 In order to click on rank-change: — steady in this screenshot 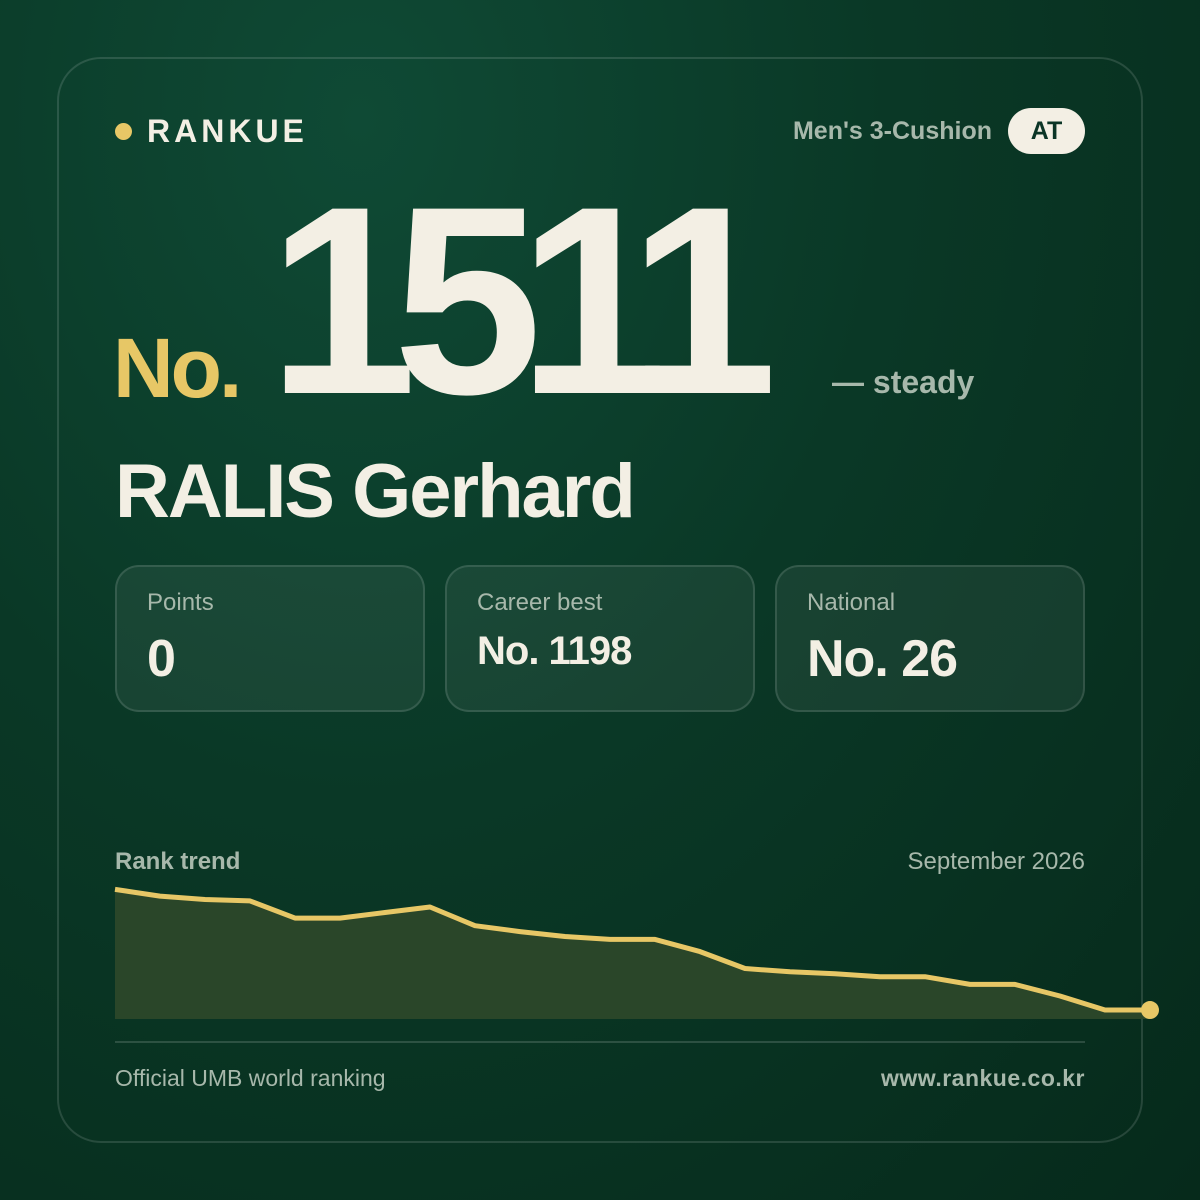, I will do `click(903, 382)`.